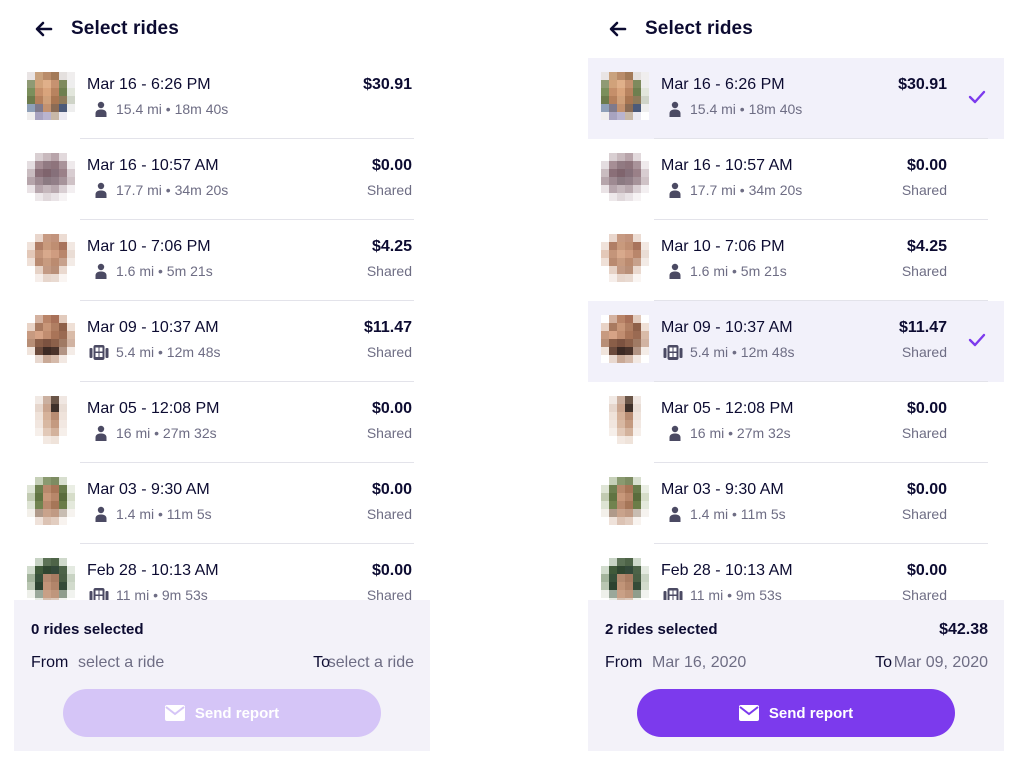 The image size is (1024, 761). Describe the element at coordinates (963, 629) in the screenshot. I see `selected-total: $42.38` at that location.